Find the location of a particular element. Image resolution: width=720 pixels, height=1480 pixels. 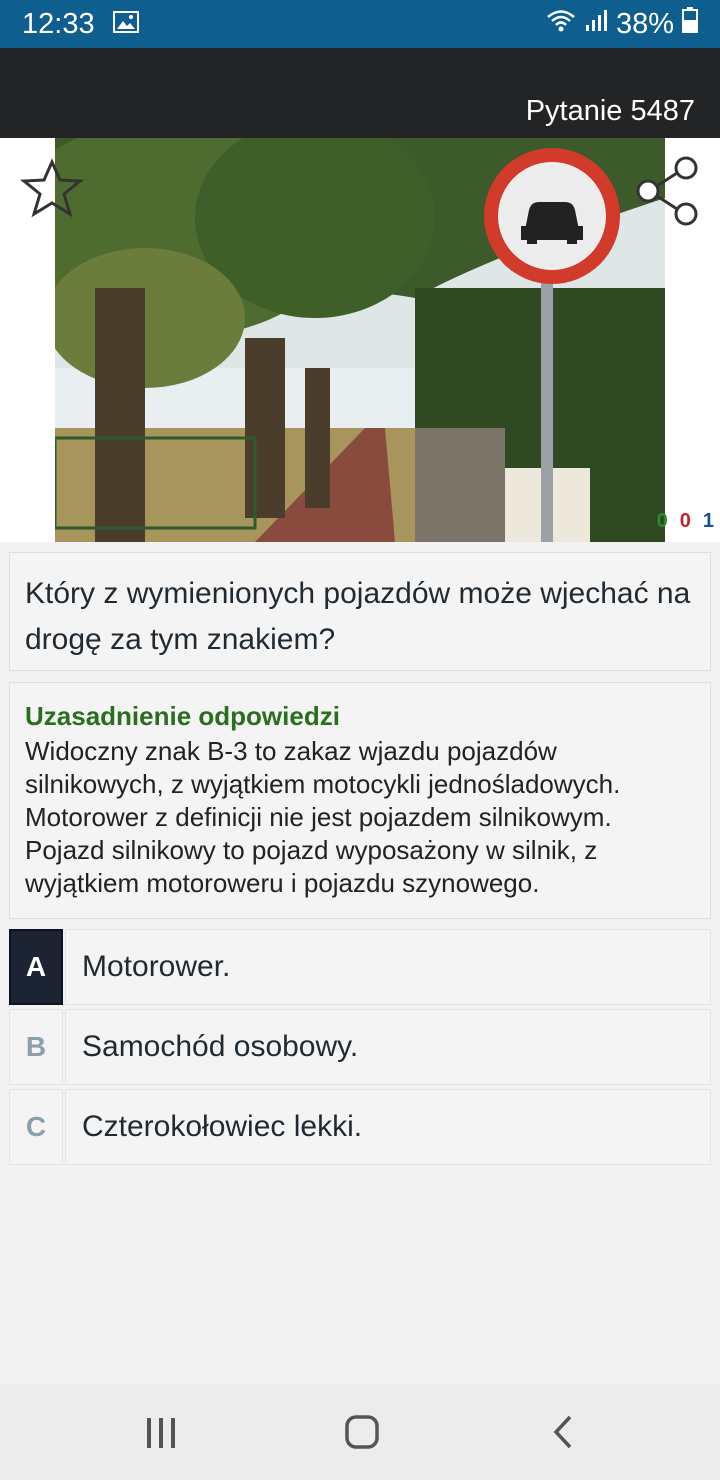

stat-red: 0 is located at coordinates (685, 521).